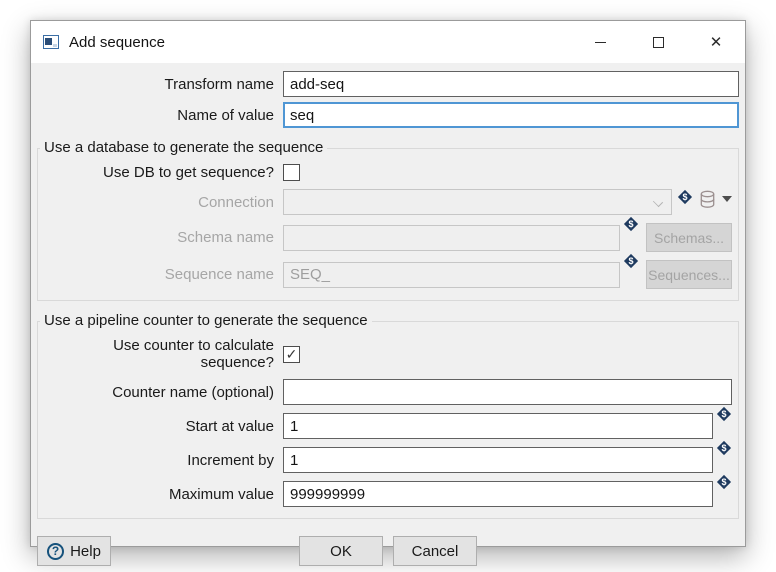  What do you see at coordinates (229, 426) in the screenshot?
I see `start-value-label: Start at value` at bounding box center [229, 426].